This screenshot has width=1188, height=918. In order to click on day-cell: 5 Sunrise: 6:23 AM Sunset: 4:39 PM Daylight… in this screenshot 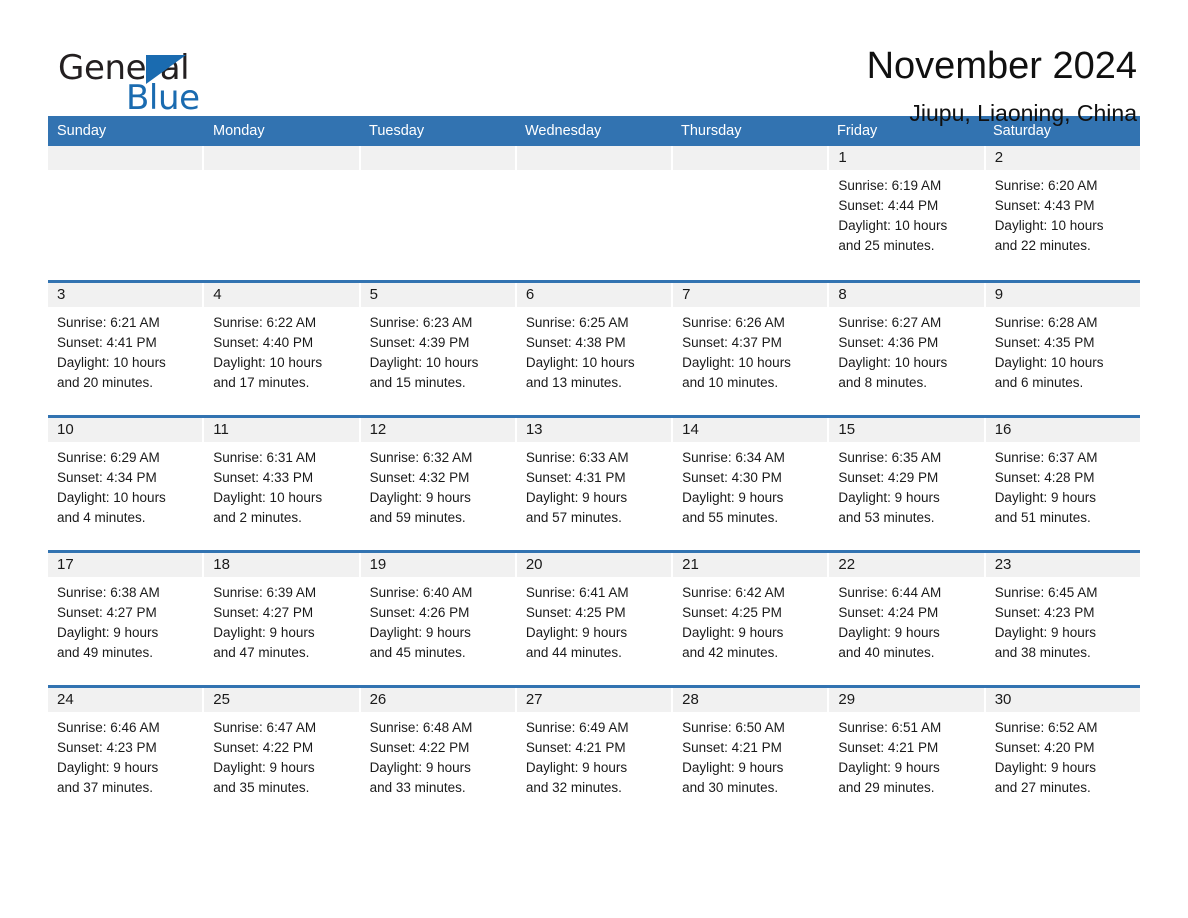, I will do `click(438, 349)`.